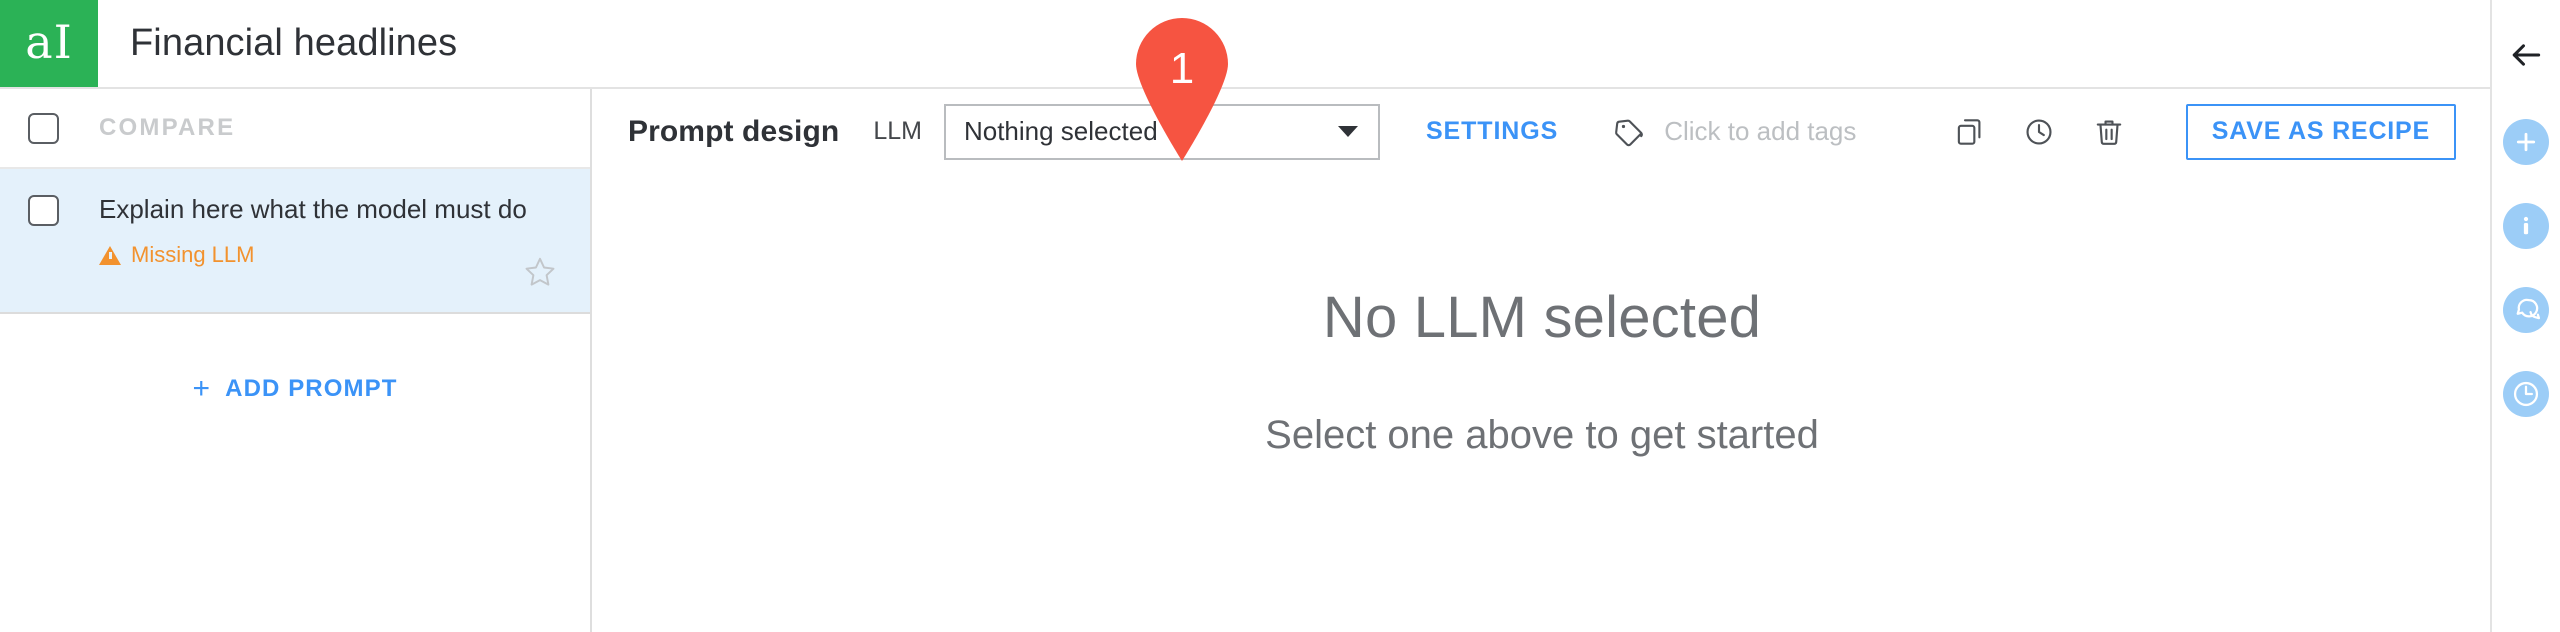  Describe the element at coordinates (344, 255) in the screenshot. I see `prompt-status: Missing LLM` at that location.